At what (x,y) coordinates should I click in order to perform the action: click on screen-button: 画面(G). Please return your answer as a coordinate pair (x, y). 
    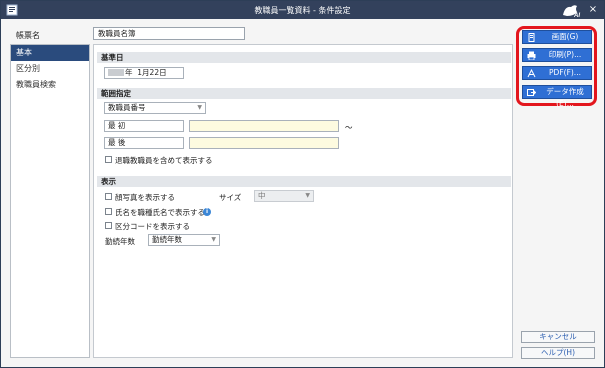
    Looking at the image, I should click on (557, 37).